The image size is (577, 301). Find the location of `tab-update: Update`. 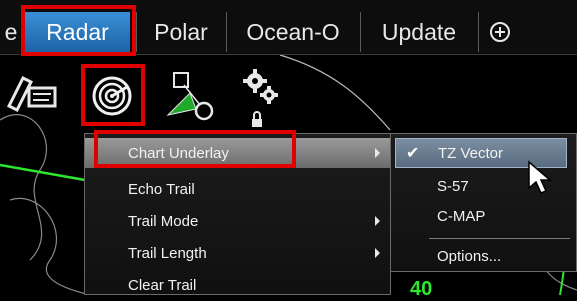

tab-update: Update is located at coordinates (418, 32).